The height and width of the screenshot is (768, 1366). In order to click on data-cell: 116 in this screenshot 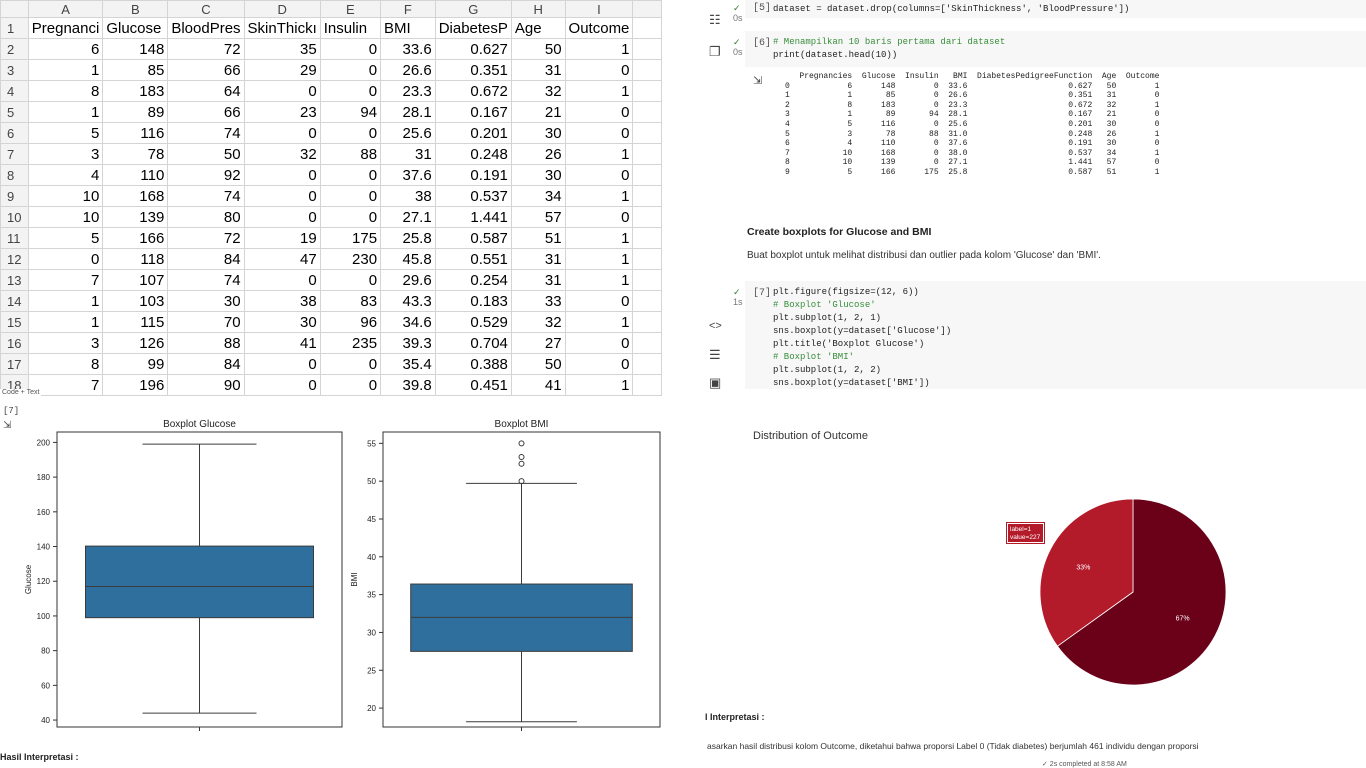, I will do `click(135, 133)`.